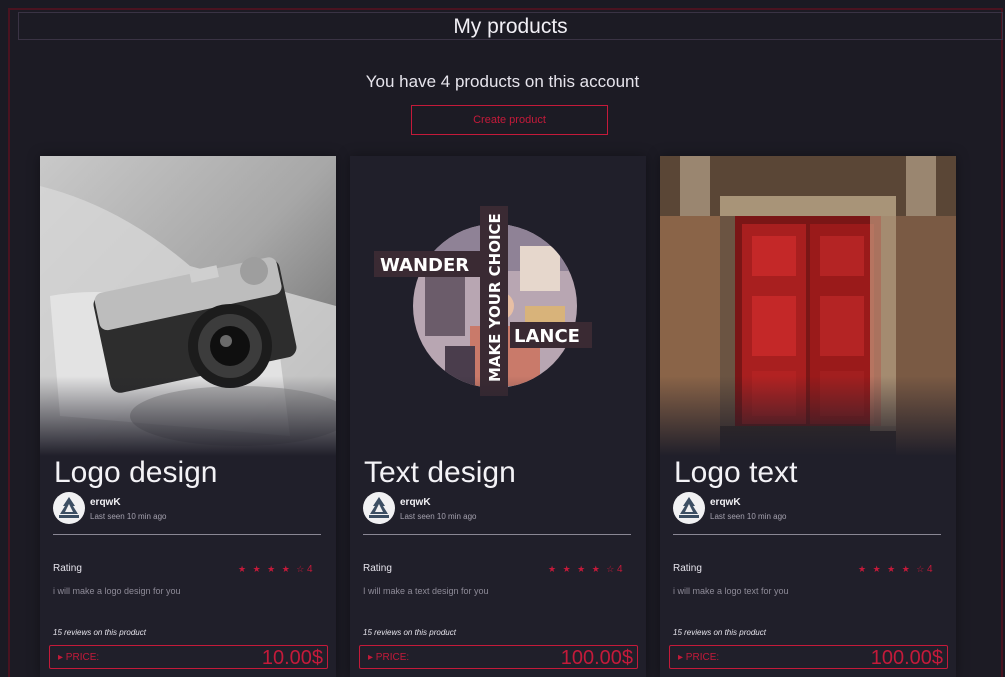 The image size is (1005, 677). Describe the element at coordinates (808, 306) in the screenshot. I see `product-image-red-door` at that location.